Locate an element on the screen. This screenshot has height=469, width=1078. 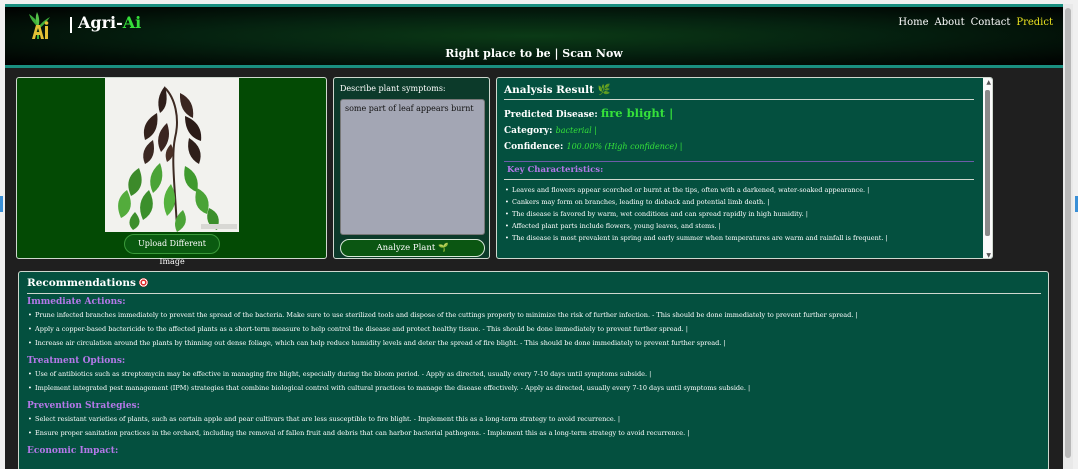
confidence-value: 100.00% (High confidence) | is located at coordinates (624, 146).